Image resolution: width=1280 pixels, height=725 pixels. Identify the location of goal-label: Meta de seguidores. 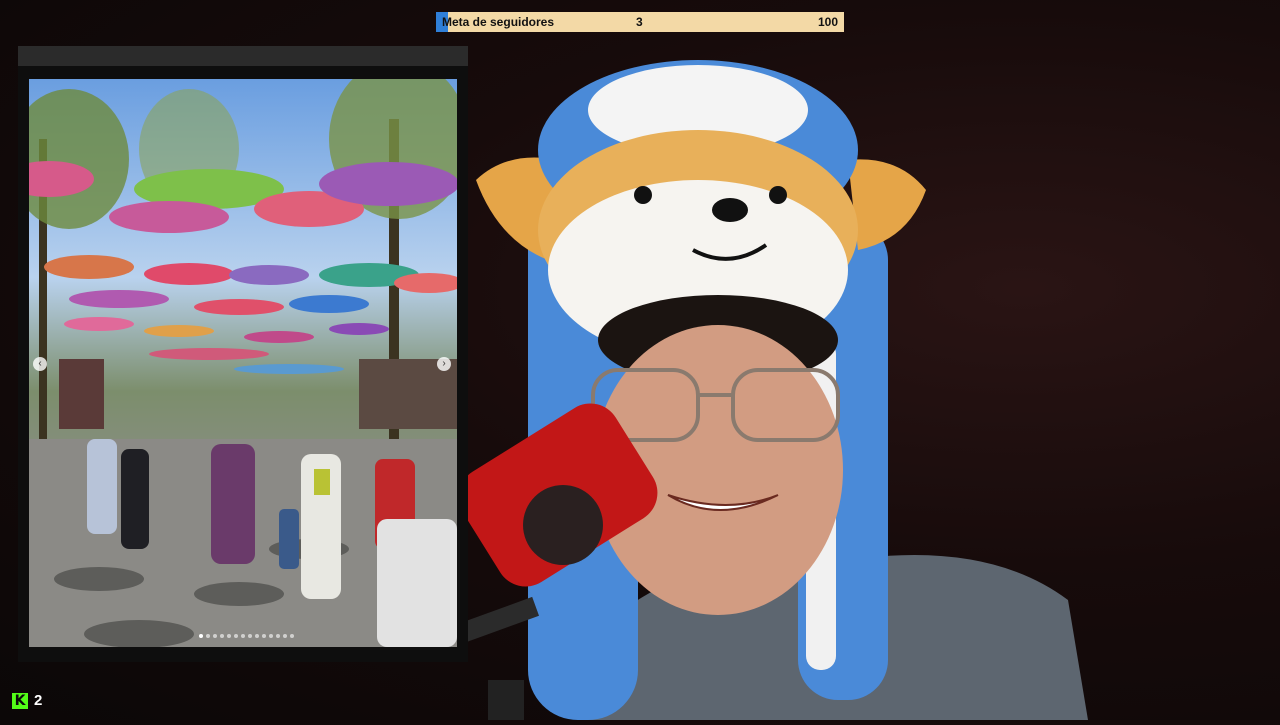
(498, 22).